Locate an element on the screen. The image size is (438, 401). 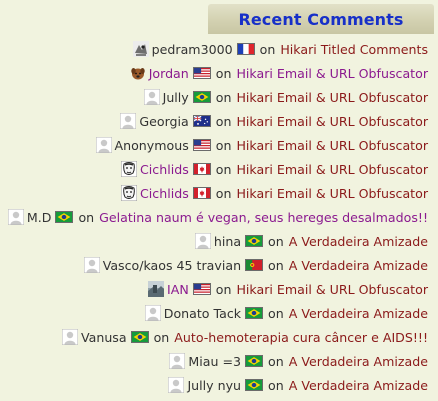
comment-item: Georgia on Hikari Email & URL Obfuscator is located at coordinates (219, 121).